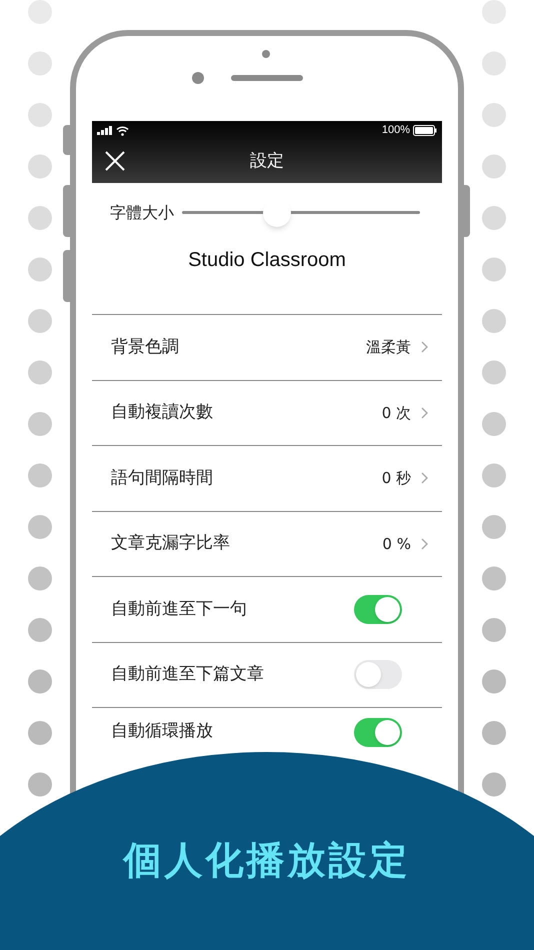 The image size is (534, 950). What do you see at coordinates (267, 78) in the screenshot?
I see `speaker-icon` at bounding box center [267, 78].